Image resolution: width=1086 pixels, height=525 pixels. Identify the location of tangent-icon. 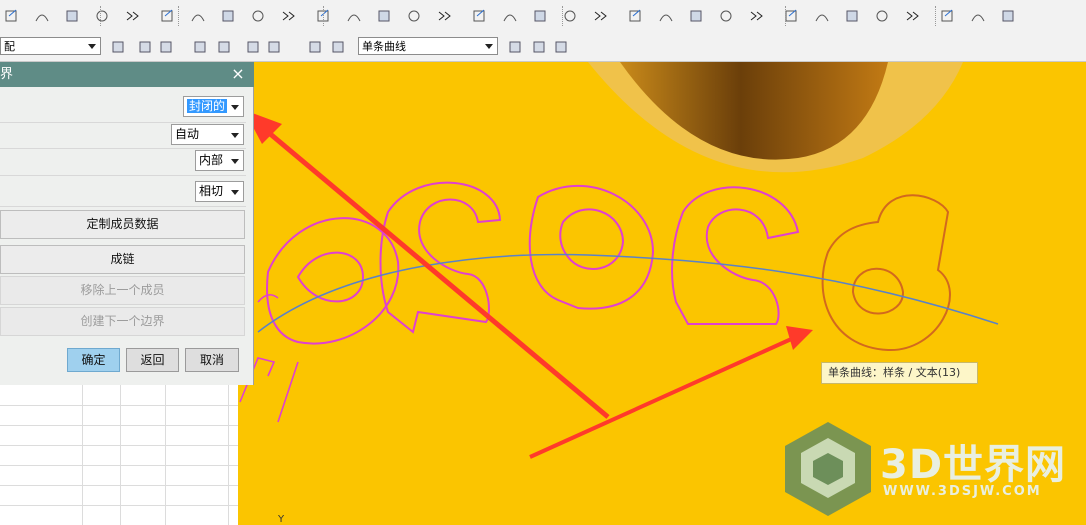
(515, 47).